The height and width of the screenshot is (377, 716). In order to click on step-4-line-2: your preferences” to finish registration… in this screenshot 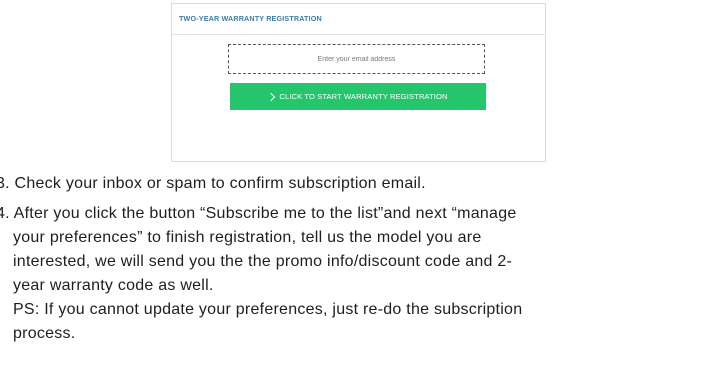, I will do `click(247, 237)`.